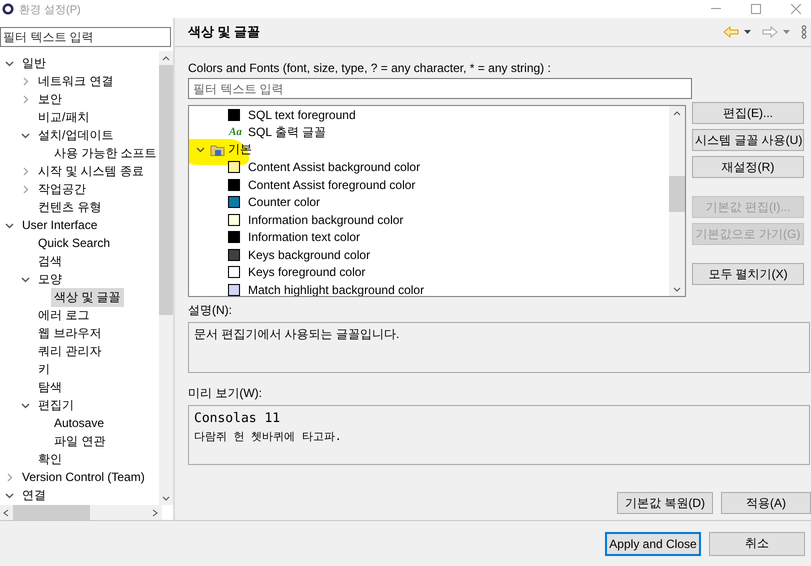  I want to click on preview-font-name: Consolas 11, so click(238, 418).